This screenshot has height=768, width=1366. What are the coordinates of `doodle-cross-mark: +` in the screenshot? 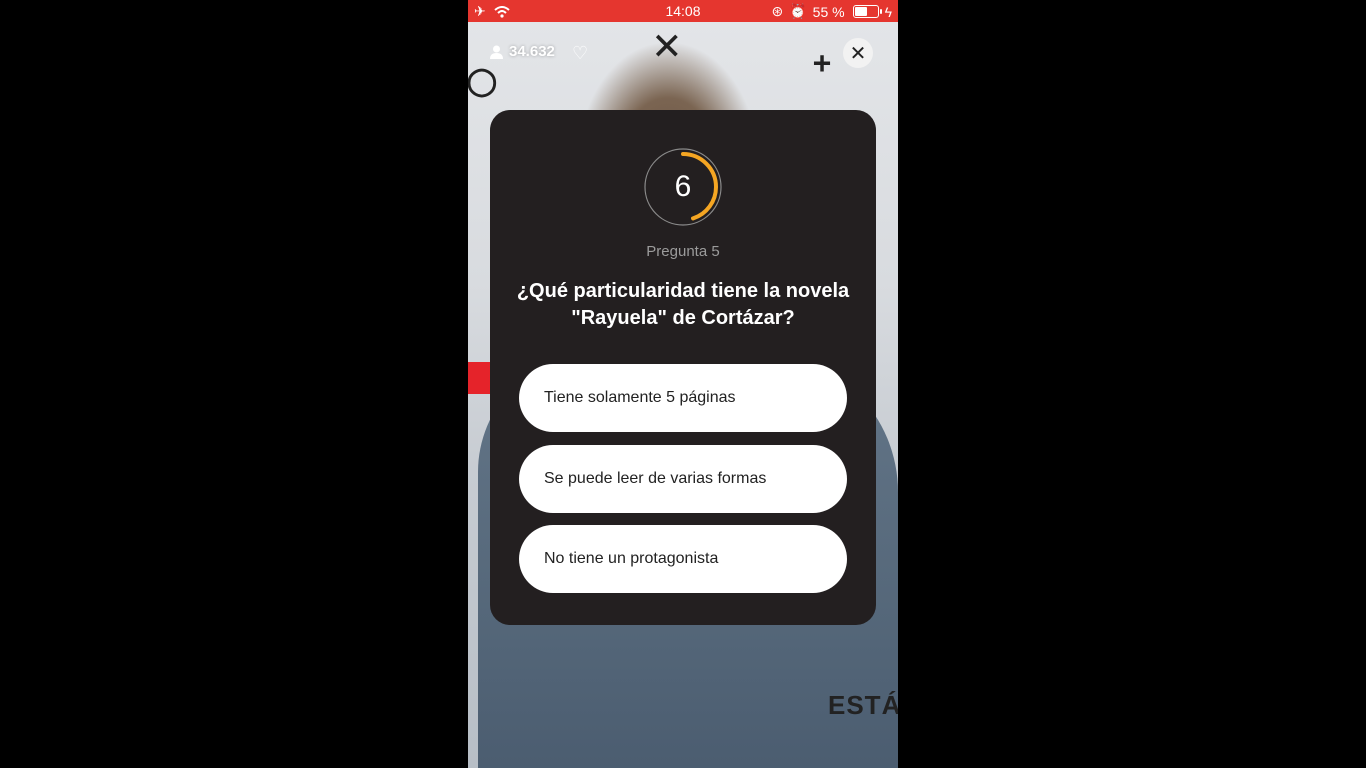 It's located at (822, 63).